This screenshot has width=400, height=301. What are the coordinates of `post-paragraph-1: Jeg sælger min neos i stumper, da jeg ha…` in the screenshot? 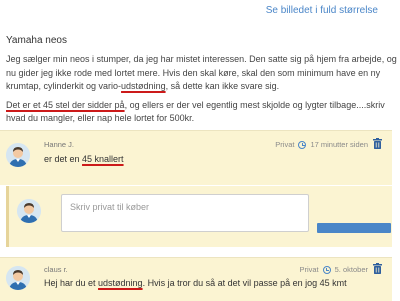 It's located at (202, 73).